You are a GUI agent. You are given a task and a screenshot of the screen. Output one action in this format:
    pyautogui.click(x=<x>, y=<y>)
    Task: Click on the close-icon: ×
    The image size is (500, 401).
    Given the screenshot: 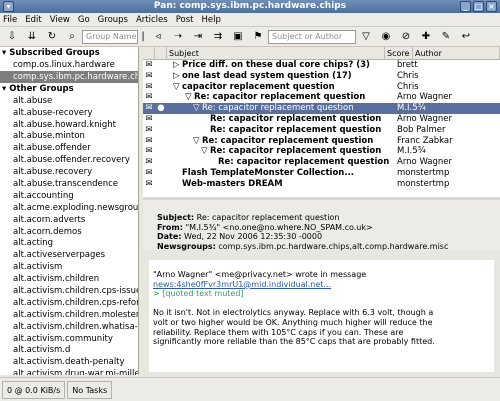 What is the action you would take?
    pyautogui.click(x=491, y=6)
    